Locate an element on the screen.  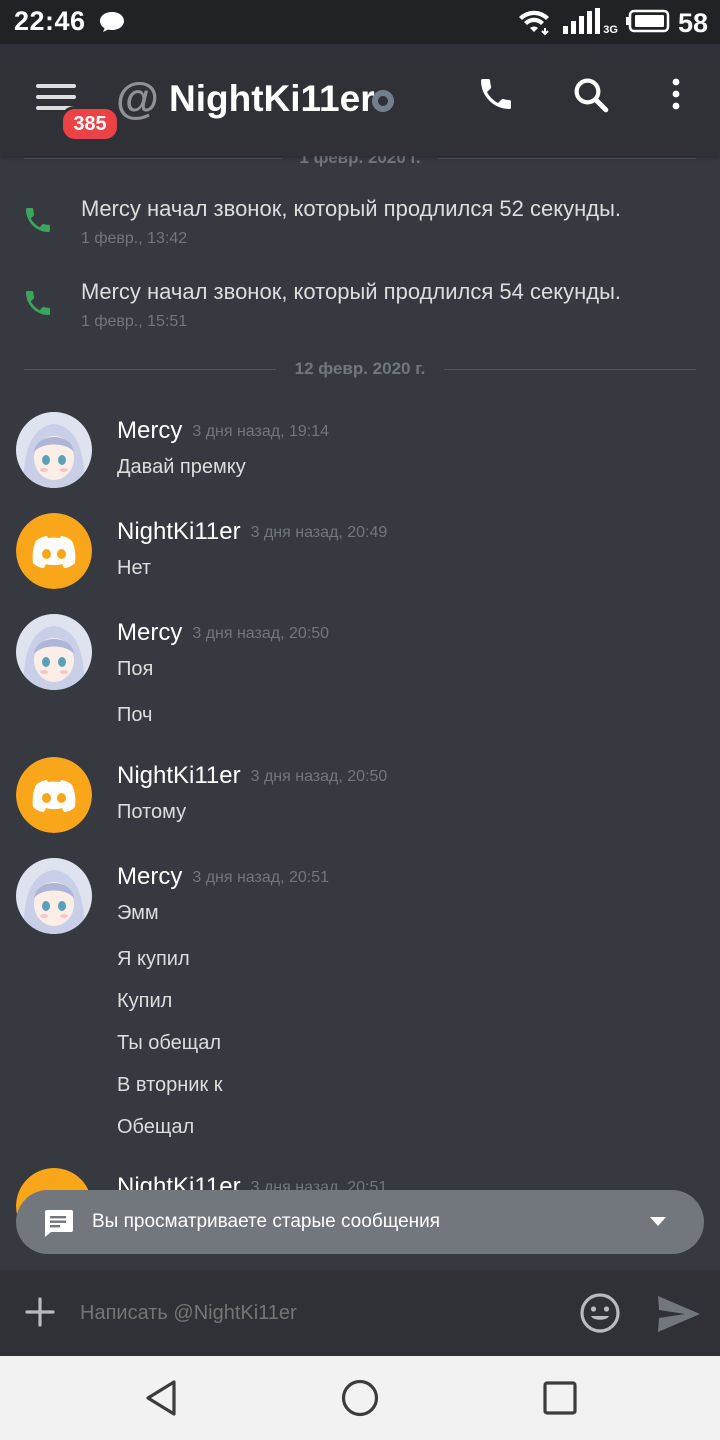
message-text: Эмм is located at coordinates (138, 913).